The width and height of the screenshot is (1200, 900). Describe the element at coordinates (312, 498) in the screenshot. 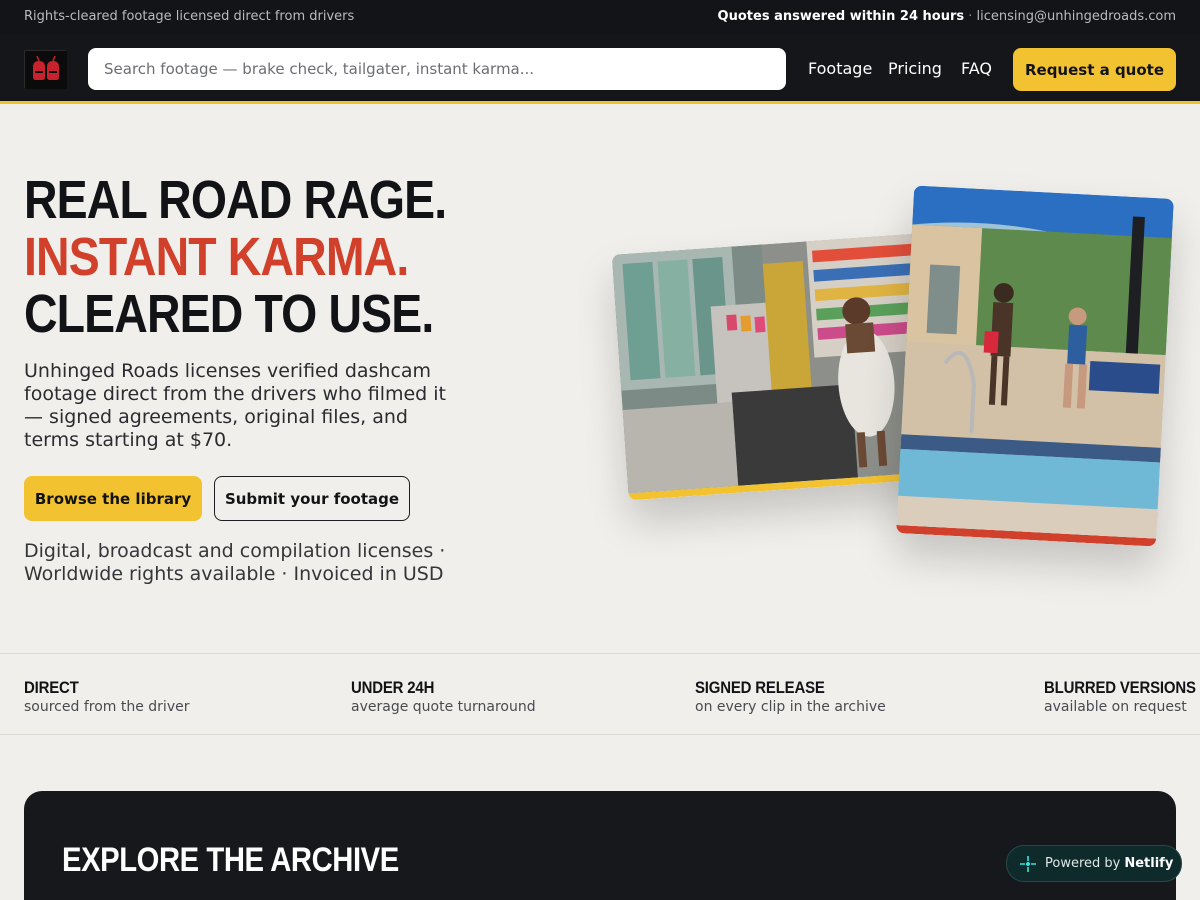

I see `submit-footage-button: Submit your footage` at that location.